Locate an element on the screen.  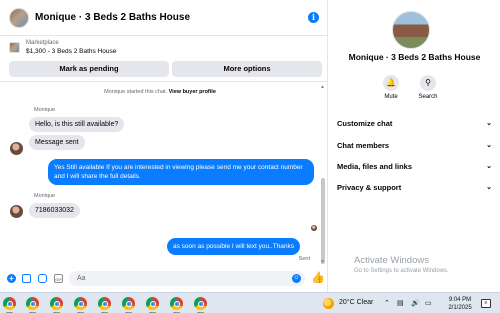
chat-title: Monique · 3 Beds 2 Baths House is located at coordinates (112, 17).